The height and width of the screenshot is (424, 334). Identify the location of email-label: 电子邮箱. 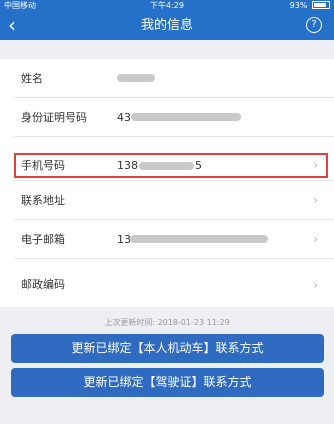
(43, 239).